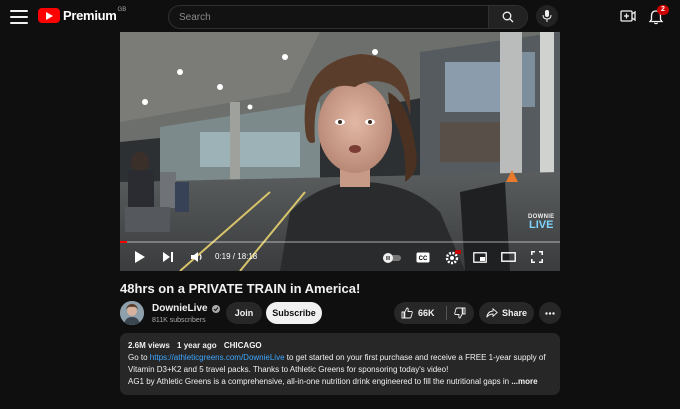 The height and width of the screenshot is (409, 680). I want to click on view-count: 2.6M views, so click(149, 345).